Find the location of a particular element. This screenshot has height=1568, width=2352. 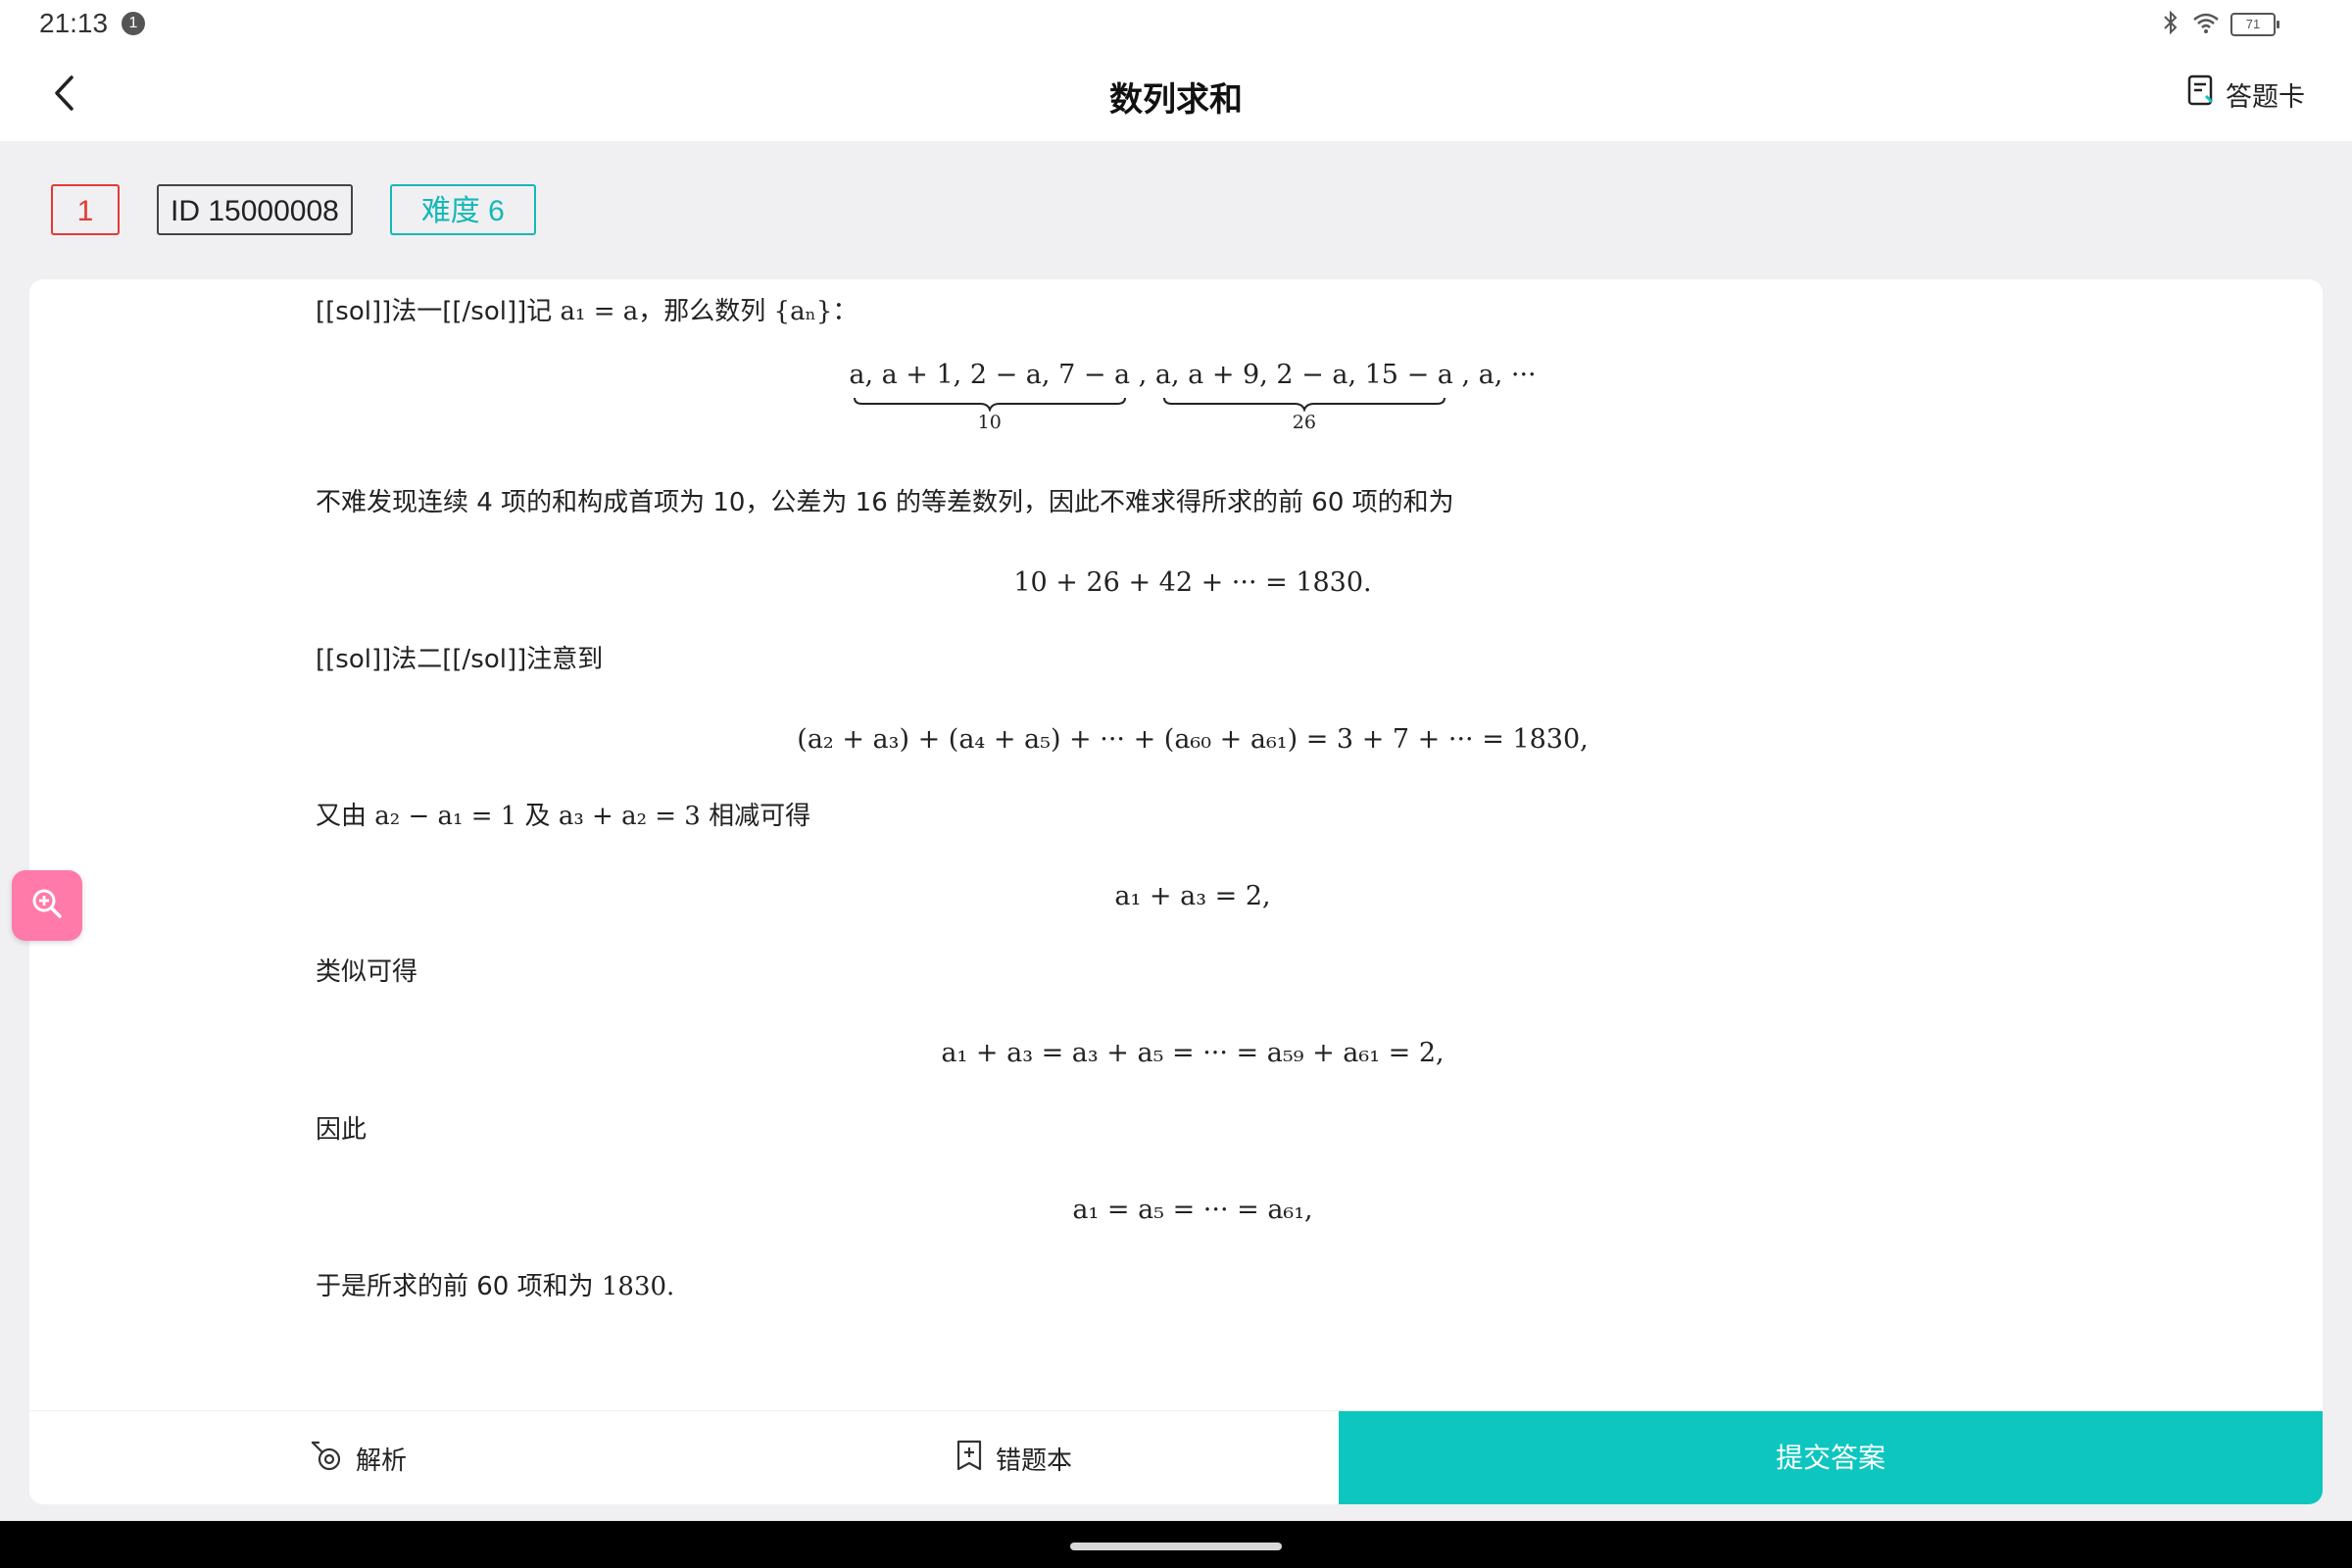

status-icons: 71 is located at coordinates (2219, 24).